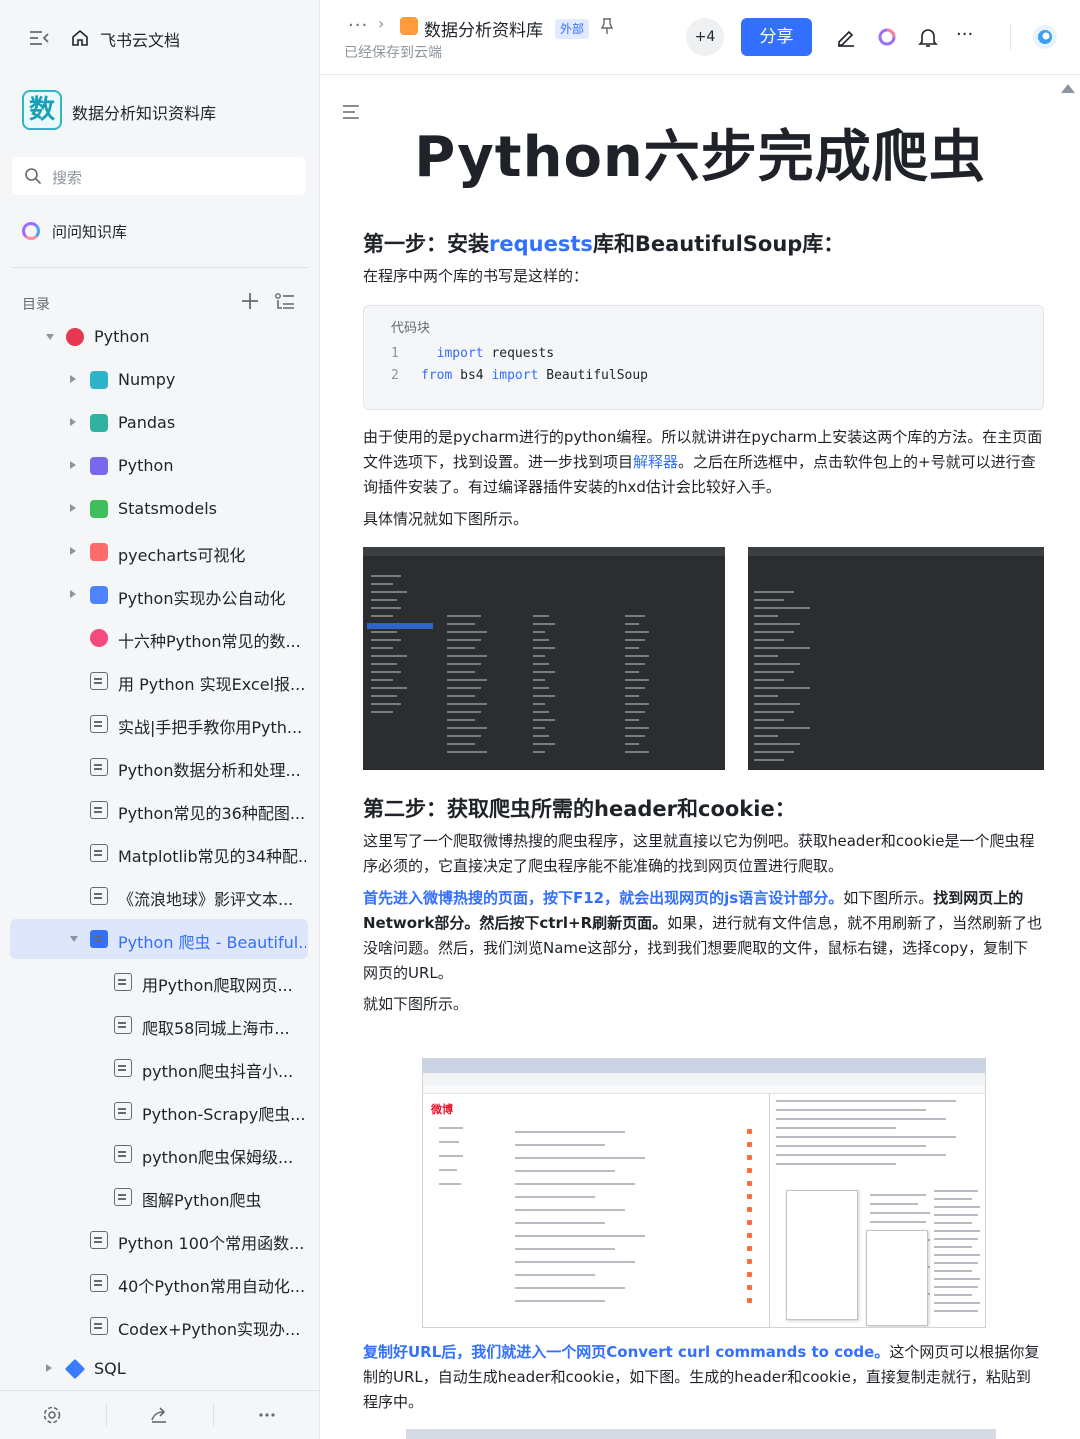  Describe the element at coordinates (705, 37) in the screenshot. I see `collaborators-more-button: +4` at that location.